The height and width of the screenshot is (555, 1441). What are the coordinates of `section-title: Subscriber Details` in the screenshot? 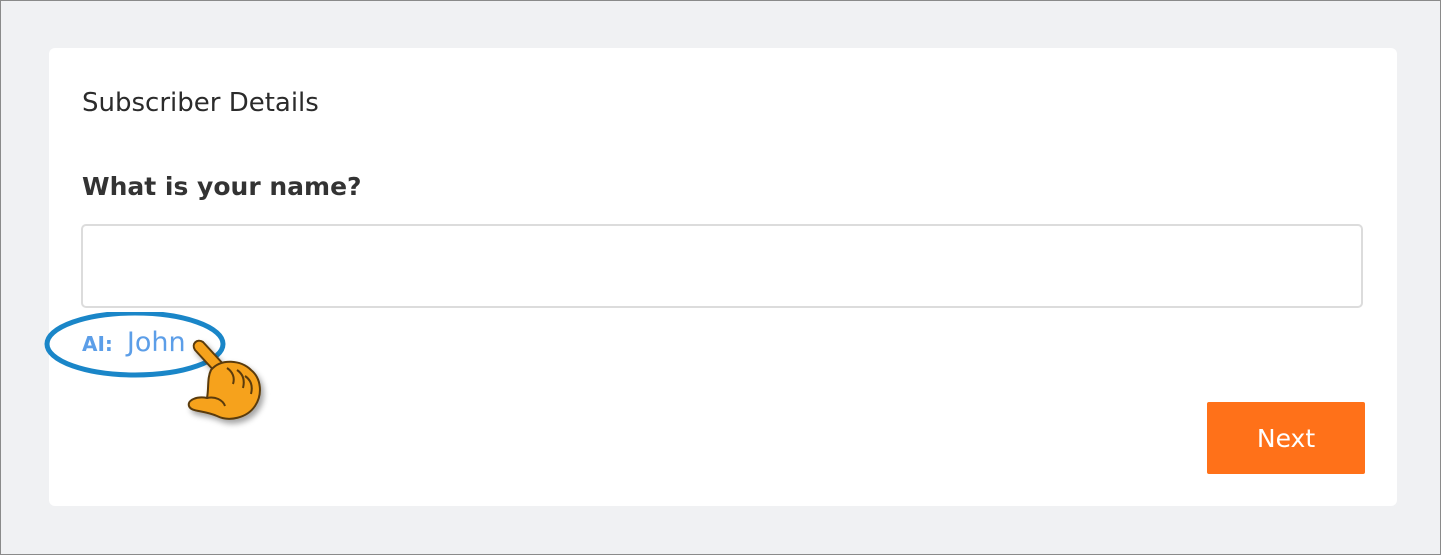 It's located at (200, 103).